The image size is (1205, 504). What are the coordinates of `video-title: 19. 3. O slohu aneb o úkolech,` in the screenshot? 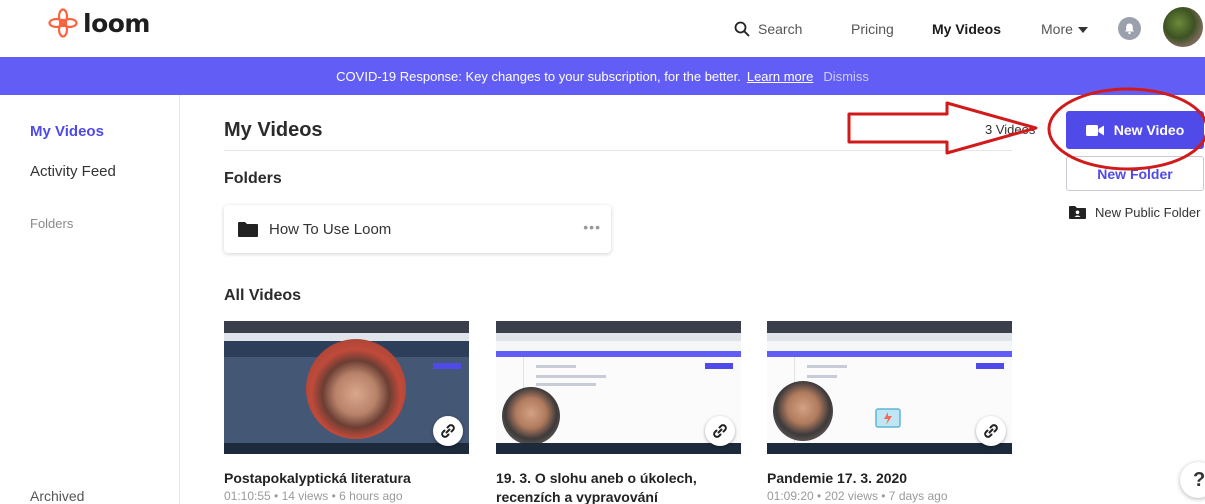 It's located at (618, 478).